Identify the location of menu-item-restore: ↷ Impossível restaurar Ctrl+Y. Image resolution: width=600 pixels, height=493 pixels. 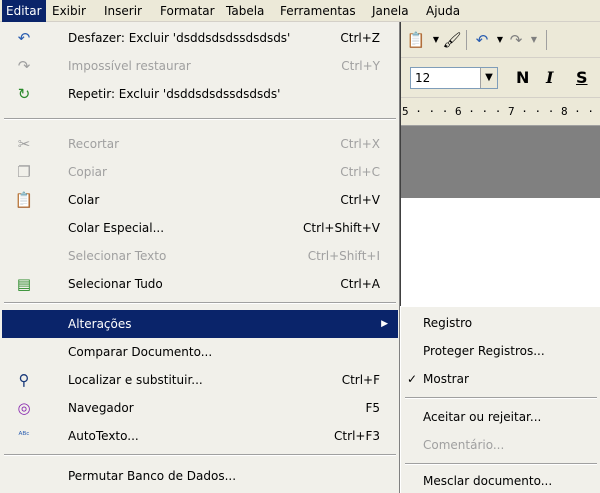
(200, 66).